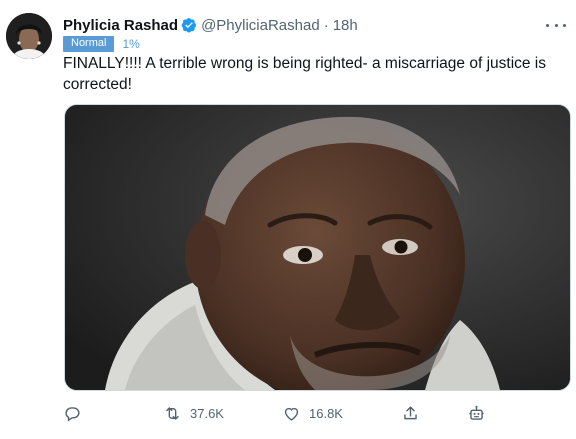  Describe the element at coordinates (131, 44) in the screenshot. I see `status-percent: 1%` at that location.